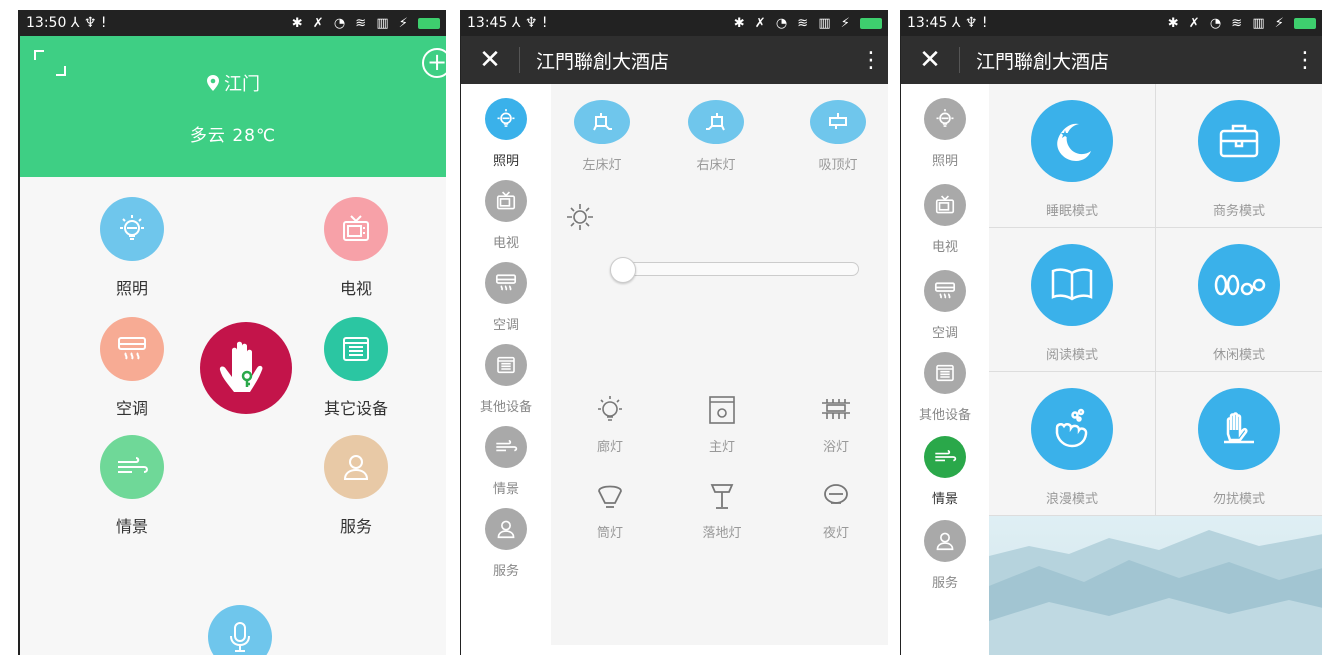 Image resolution: width=1322 pixels, height=655 pixels. What do you see at coordinates (610, 509) in the screenshot?
I see `lamp-downlight: 筒灯` at bounding box center [610, 509].